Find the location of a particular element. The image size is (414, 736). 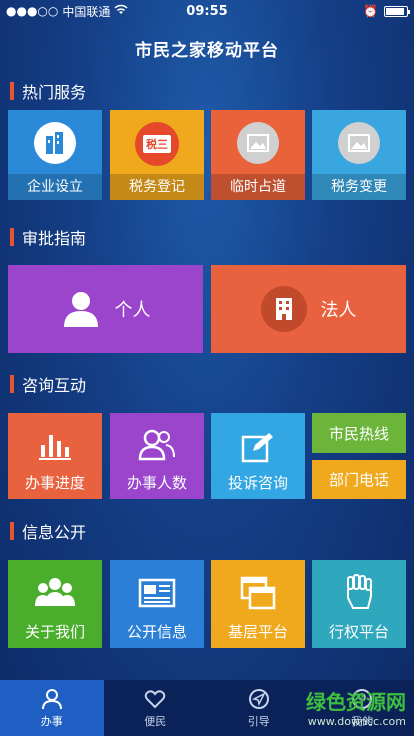

section-approval-guide: 审批指南 is located at coordinates (48, 237).